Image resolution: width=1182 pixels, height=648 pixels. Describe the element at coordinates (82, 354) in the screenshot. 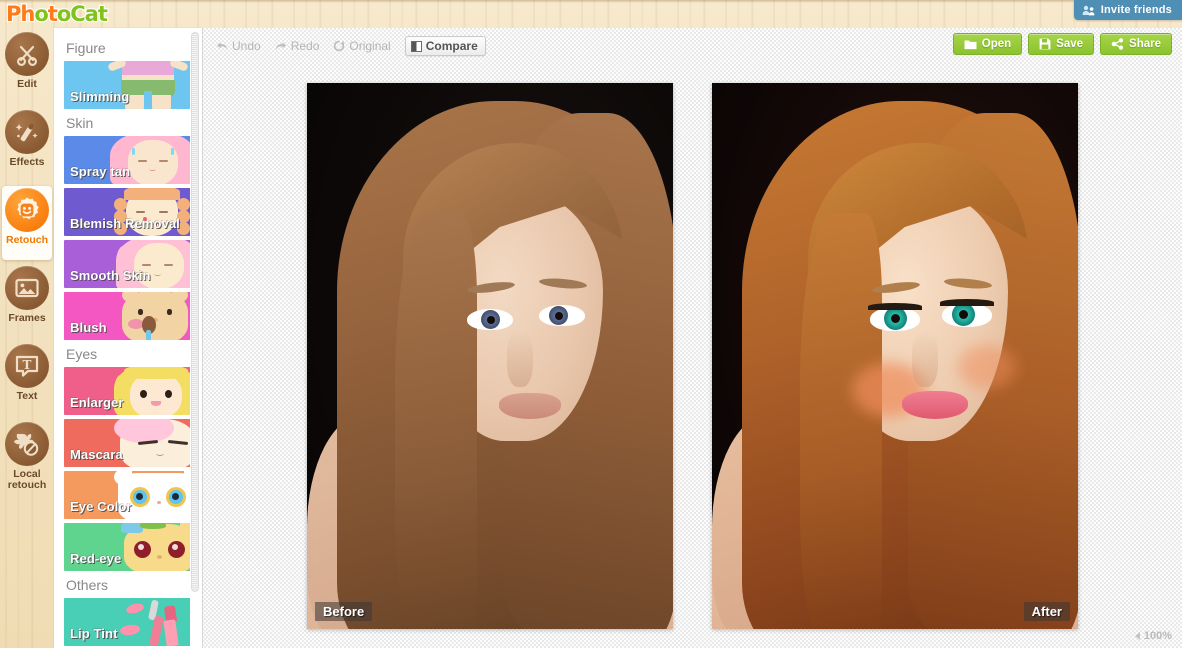

I see `group-title-eyes: Eyes` at that location.